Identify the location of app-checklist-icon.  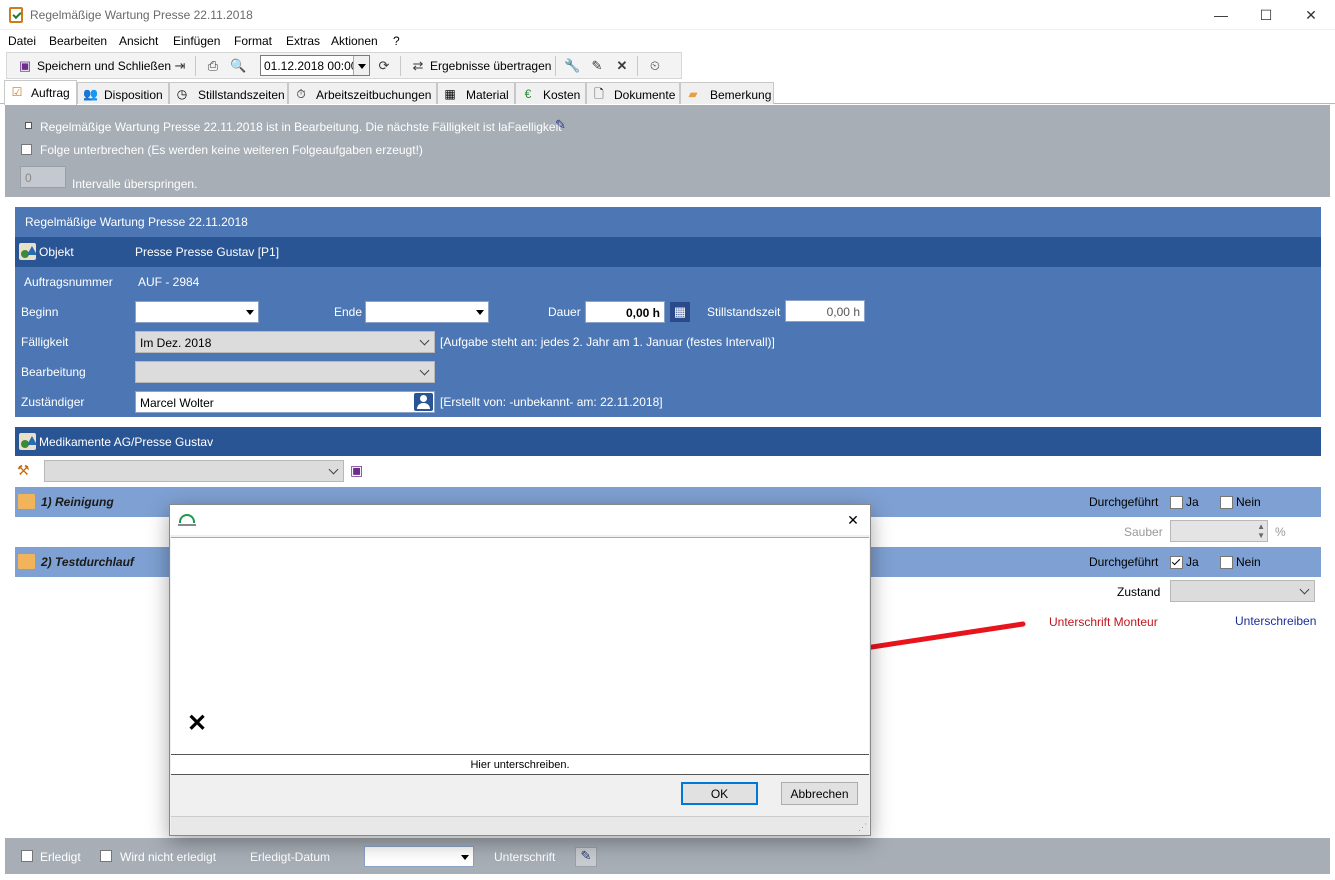
(16, 15).